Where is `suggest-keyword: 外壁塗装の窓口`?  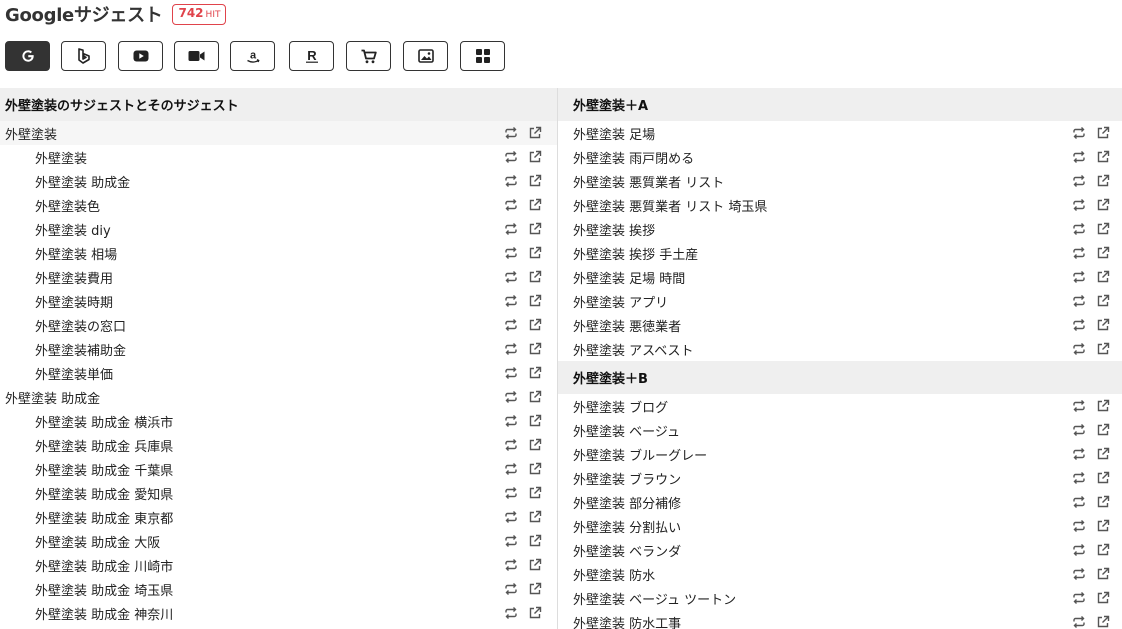 suggest-keyword: 外壁塗装の窓口 is located at coordinates (80, 325).